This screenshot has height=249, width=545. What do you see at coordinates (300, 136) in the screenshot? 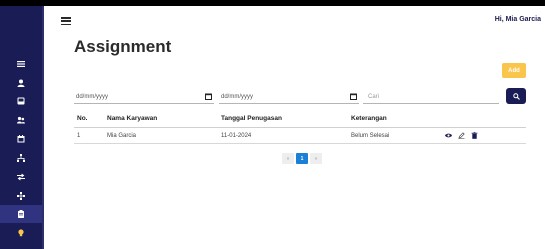
I see `table-row: 1 Mia Garcia 11-01-2024 Belum Selesai` at bounding box center [300, 136].